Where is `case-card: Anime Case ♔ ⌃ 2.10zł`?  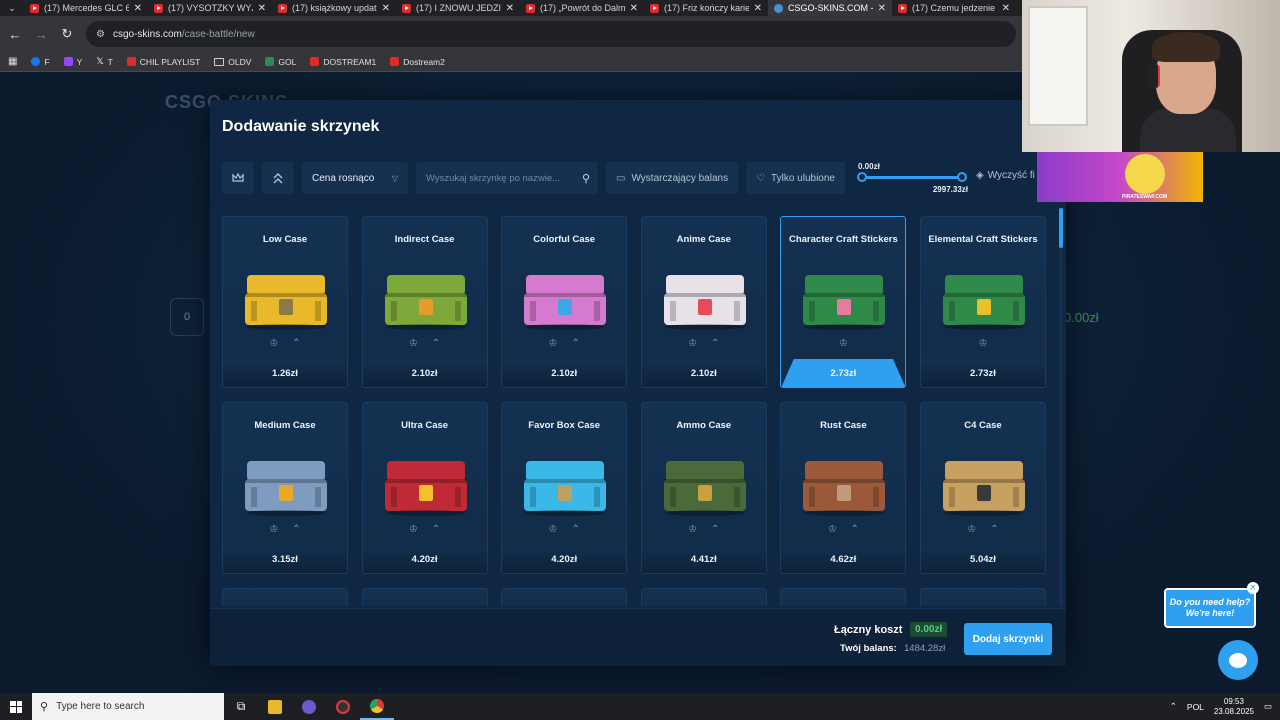 case-card: Anime Case ♔ ⌃ 2.10zł is located at coordinates (703, 302).